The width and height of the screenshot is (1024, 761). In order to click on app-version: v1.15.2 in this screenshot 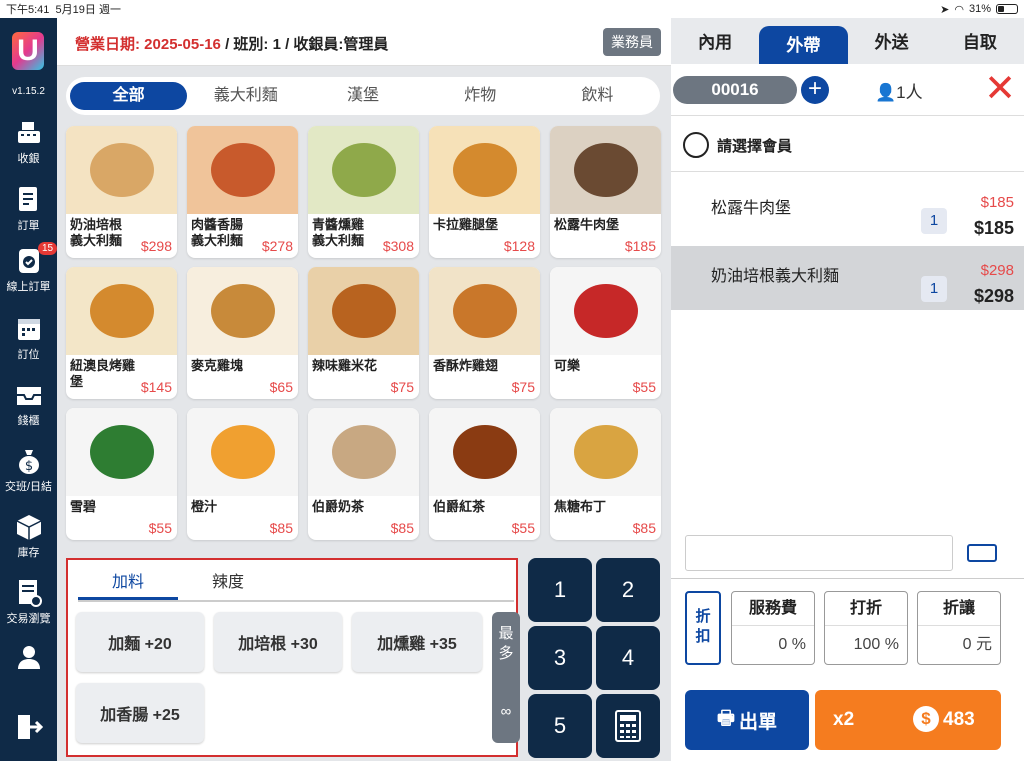, I will do `click(28, 91)`.